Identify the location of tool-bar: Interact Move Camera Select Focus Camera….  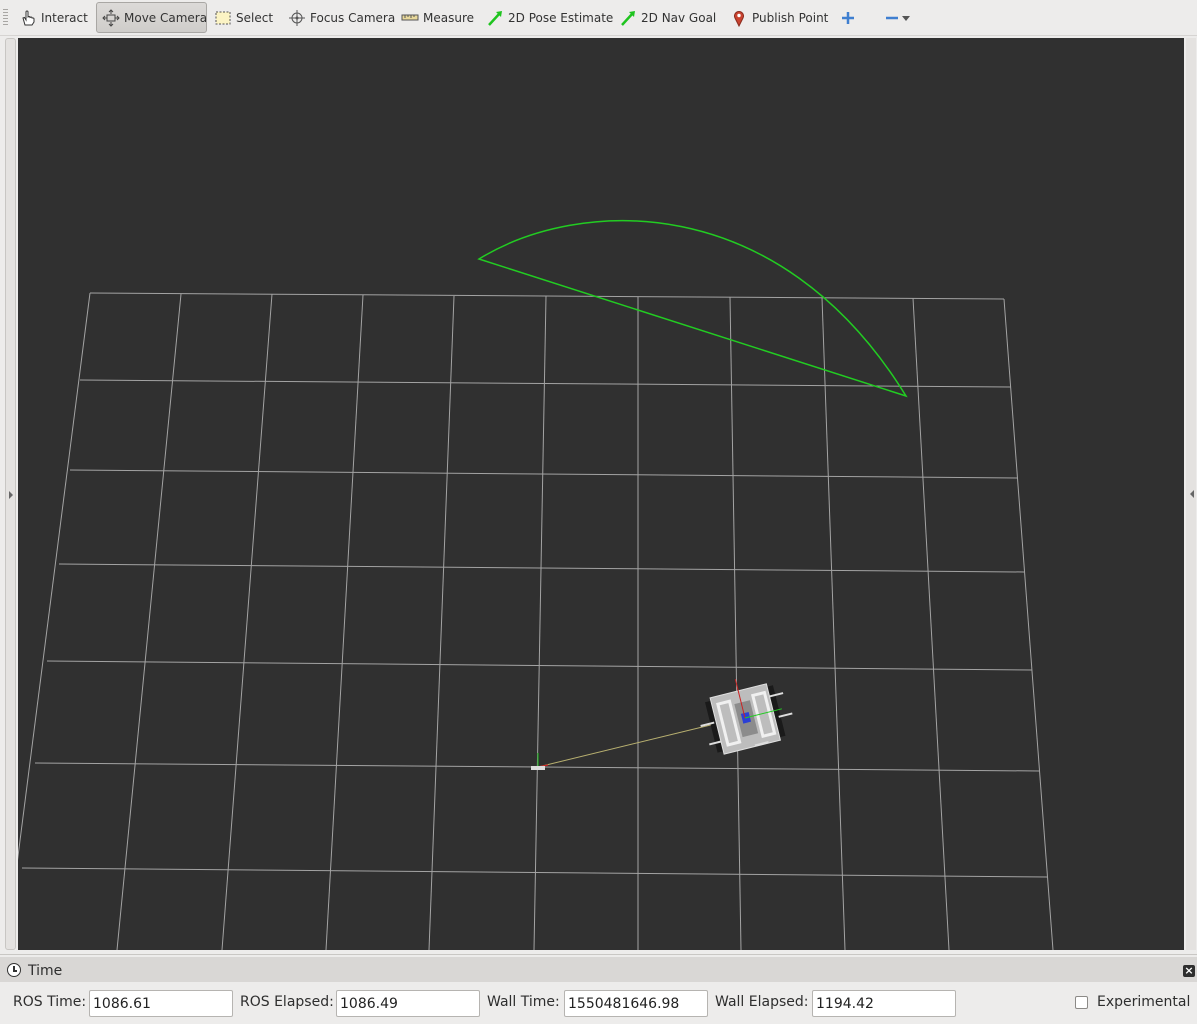
(598, 18).